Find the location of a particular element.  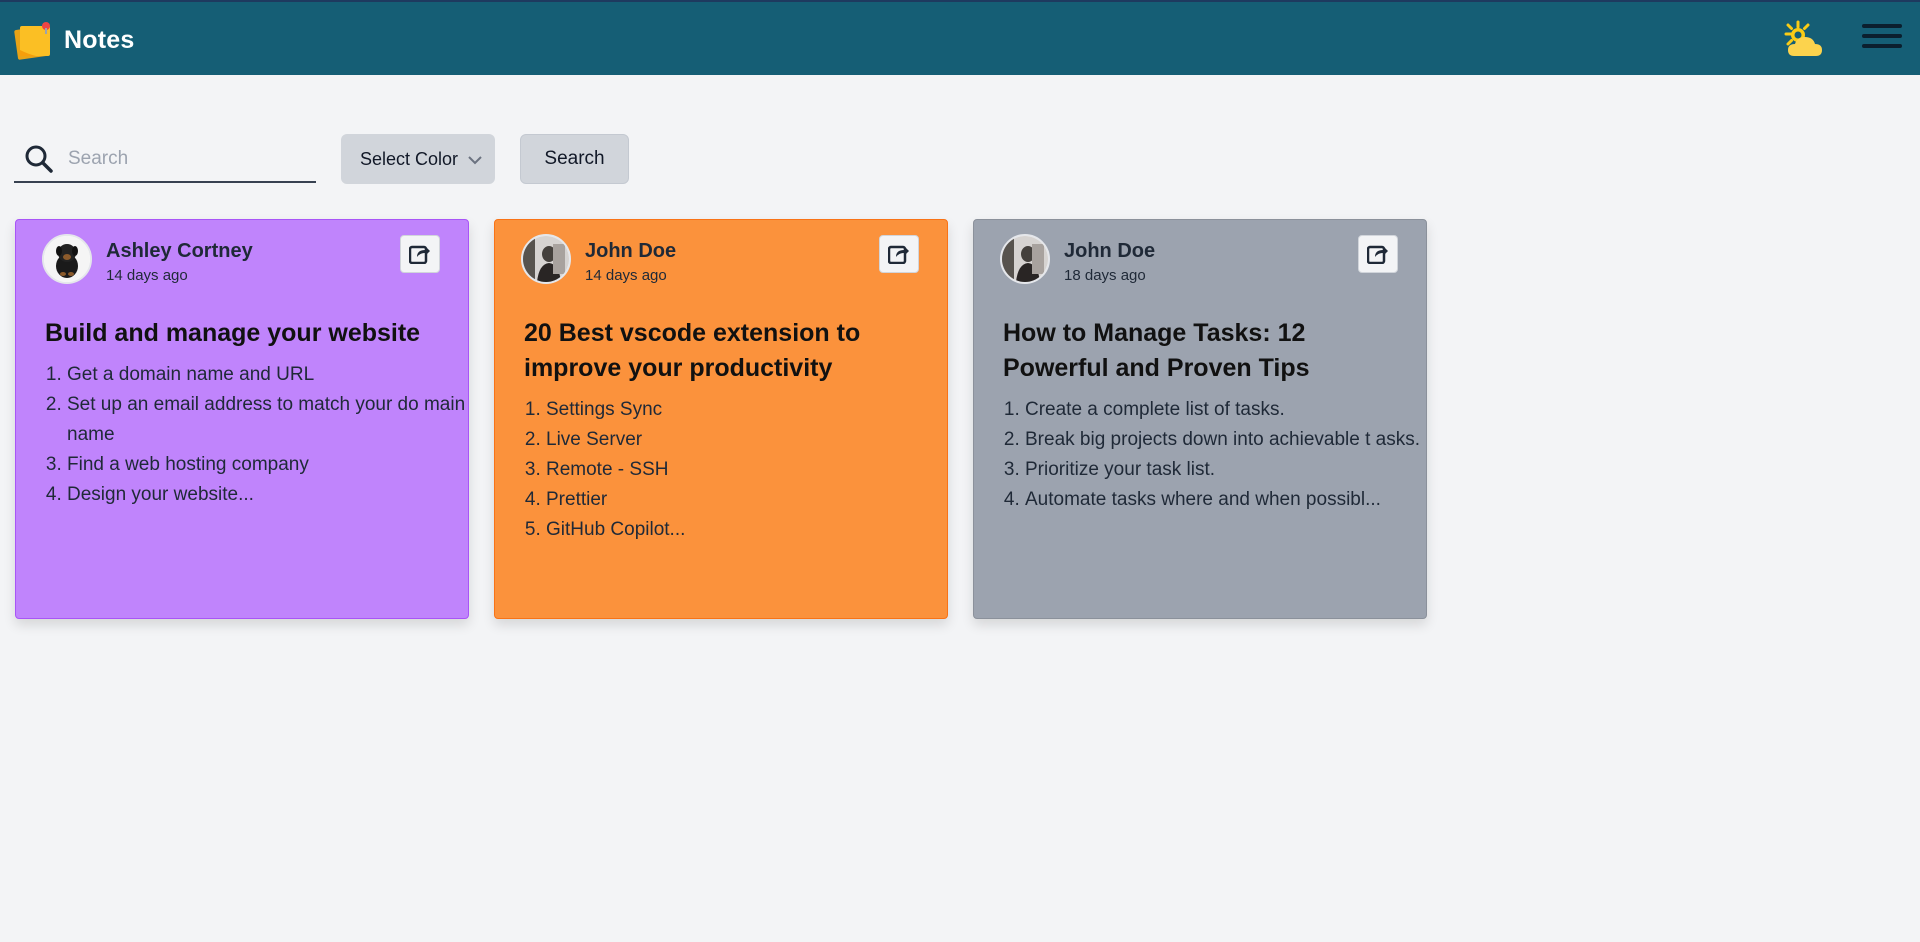

list-item: Prettier is located at coordinates (751, 500).